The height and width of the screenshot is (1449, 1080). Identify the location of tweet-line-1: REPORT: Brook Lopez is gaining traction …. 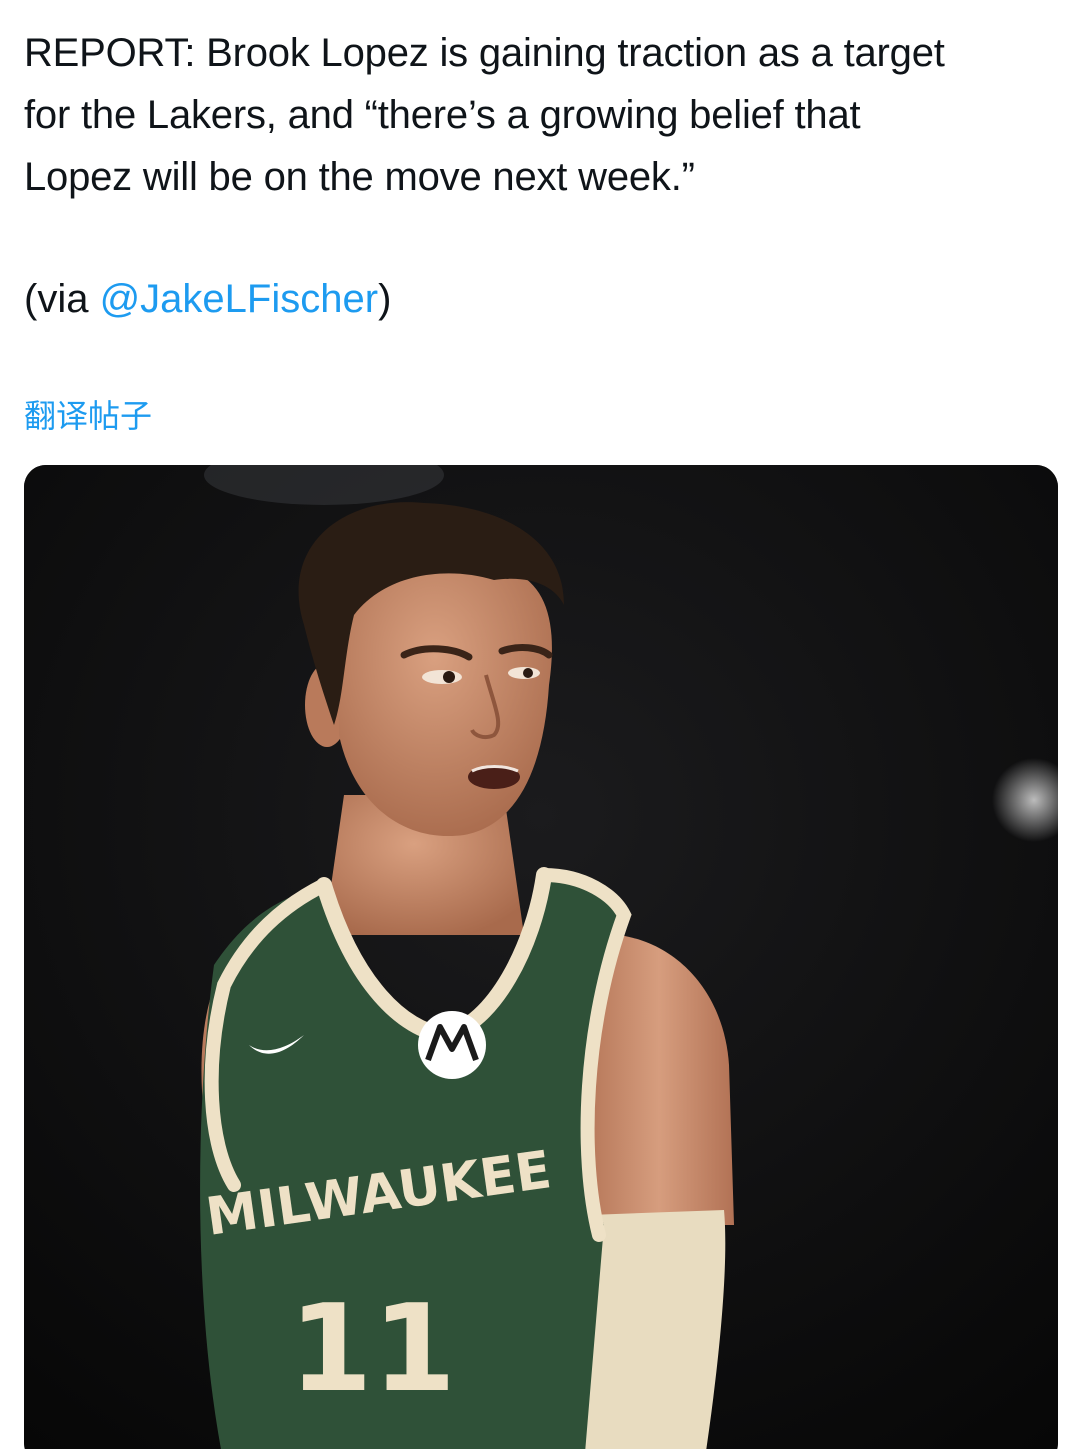
(484, 53).